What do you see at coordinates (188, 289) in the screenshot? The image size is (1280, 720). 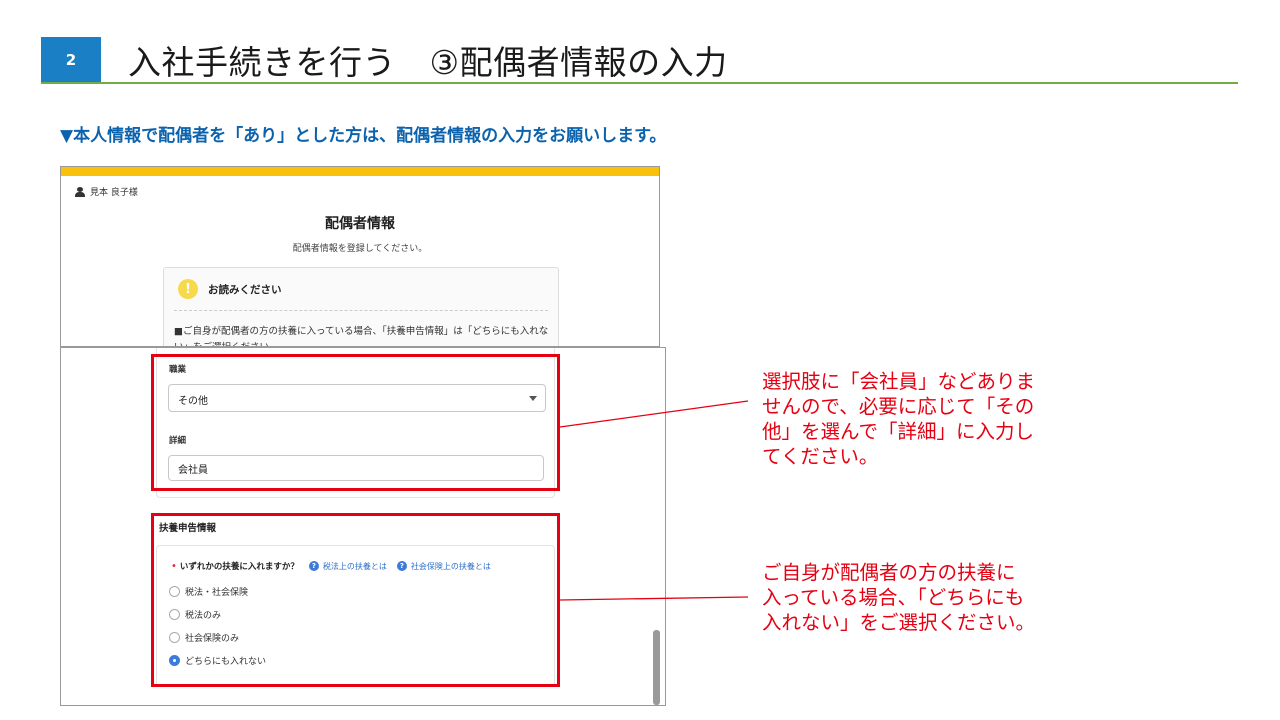 I see `exclamation-icon: !` at bounding box center [188, 289].